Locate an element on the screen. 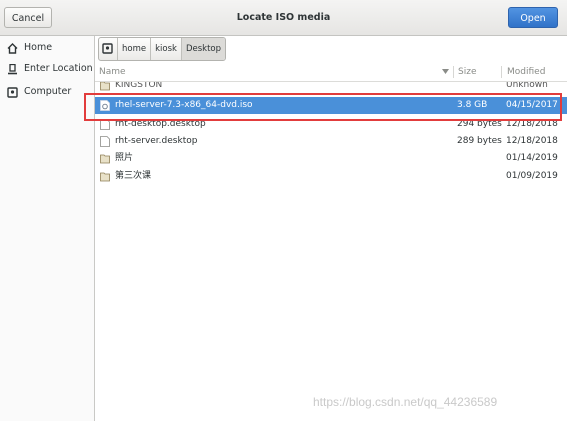  sidebar-item-home: Home is located at coordinates (47, 48).